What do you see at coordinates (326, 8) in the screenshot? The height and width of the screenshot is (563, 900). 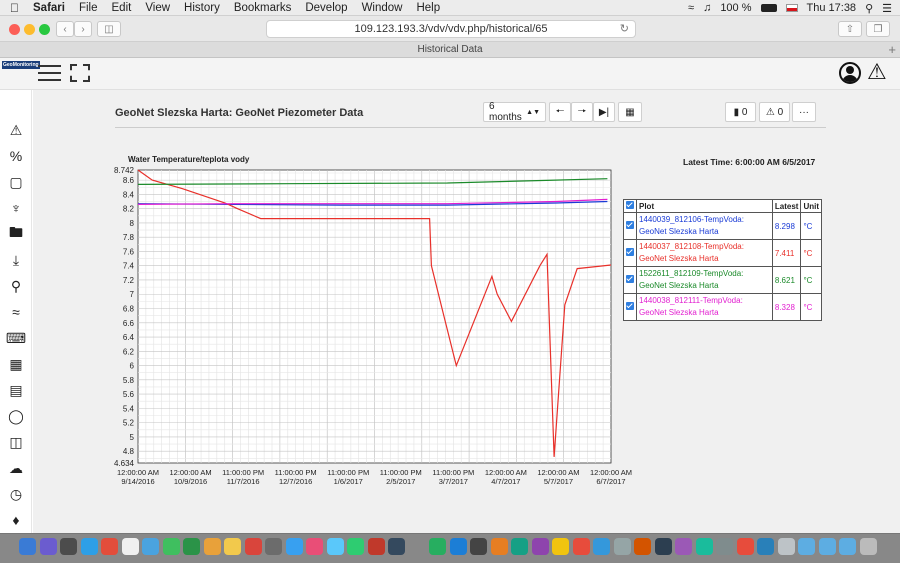 I see `menu-develop: Develop` at bounding box center [326, 8].